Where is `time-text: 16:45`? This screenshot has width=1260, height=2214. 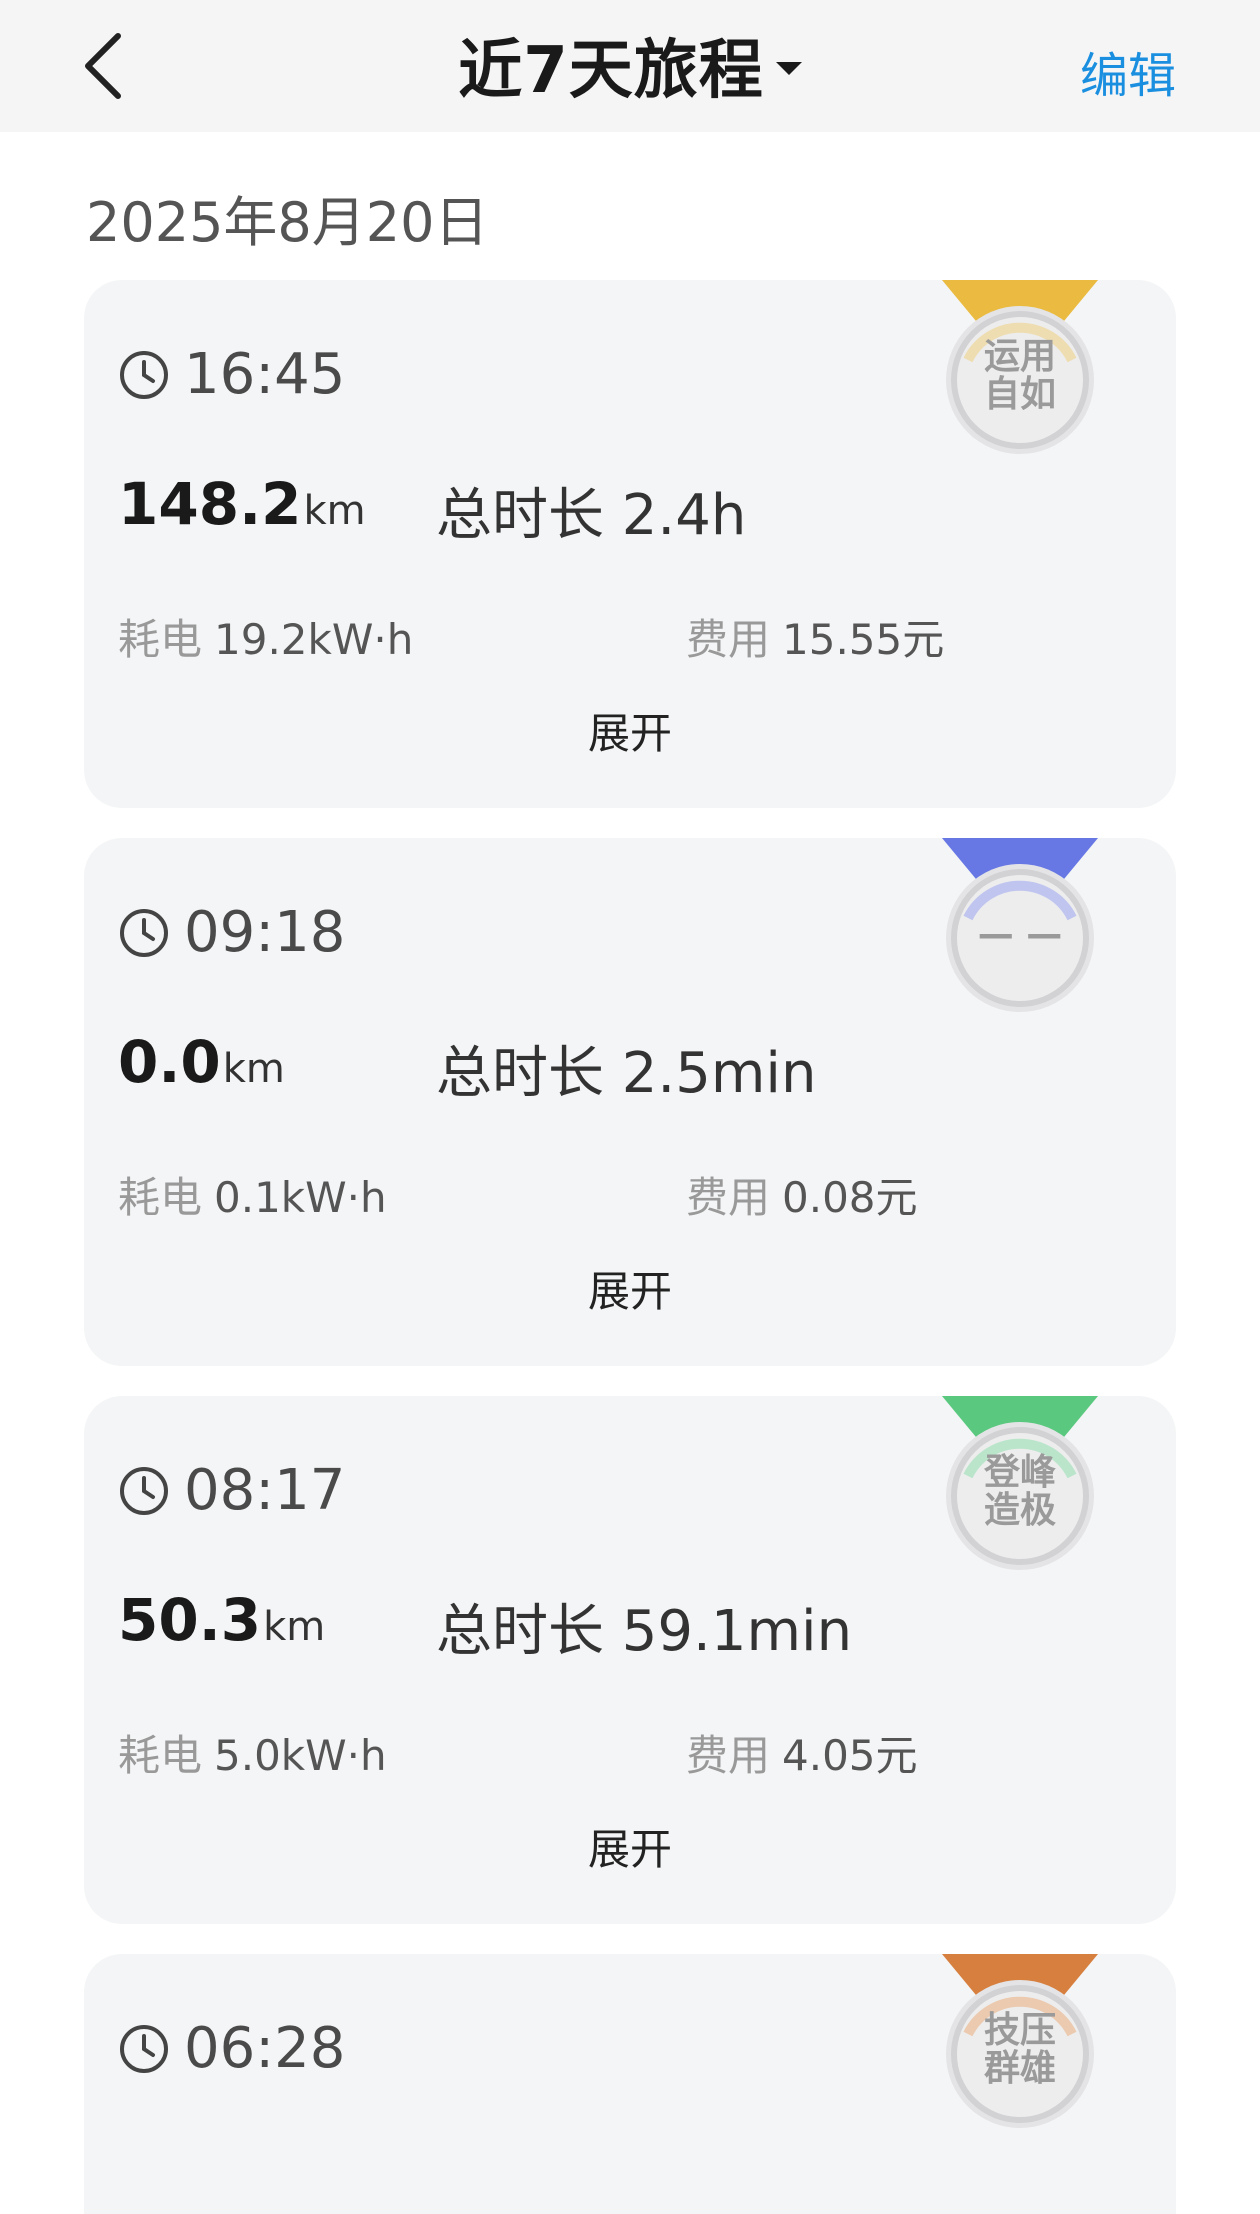 time-text: 16:45 is located at coordinates (265, 374).